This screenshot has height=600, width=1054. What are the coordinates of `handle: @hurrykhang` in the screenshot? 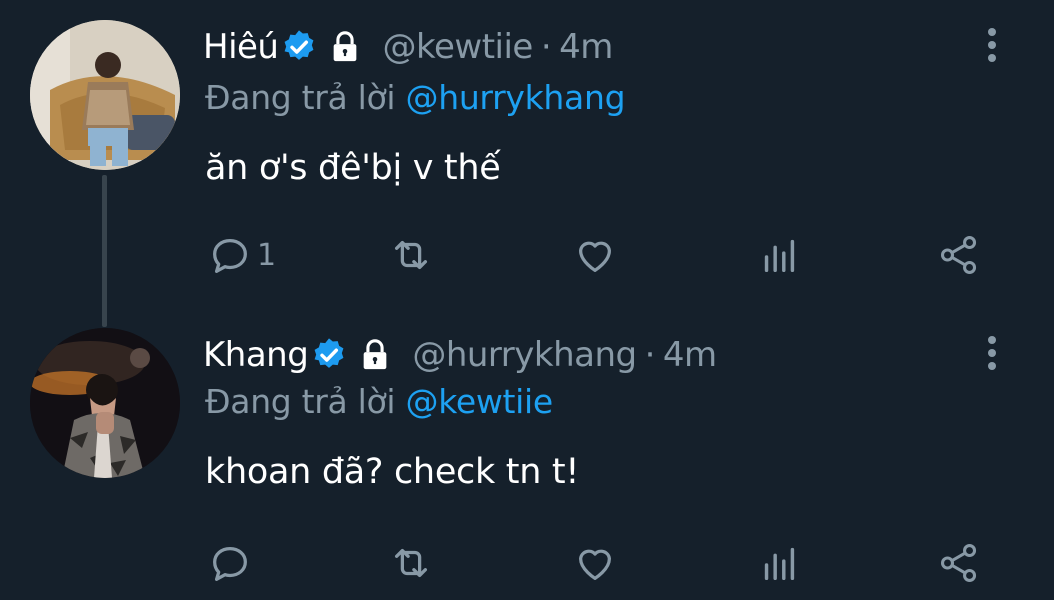 It's located at (524, 355).